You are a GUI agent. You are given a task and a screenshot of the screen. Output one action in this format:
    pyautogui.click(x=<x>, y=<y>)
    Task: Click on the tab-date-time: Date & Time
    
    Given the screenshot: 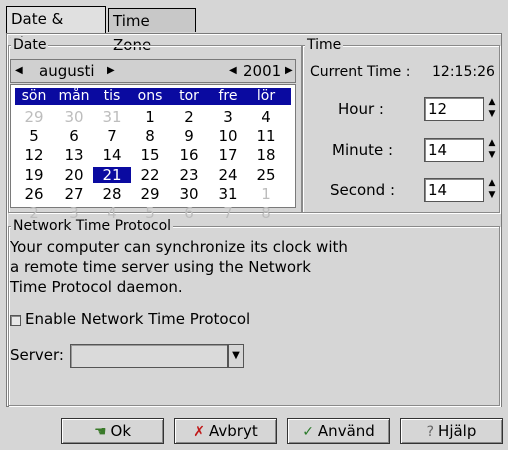 What is the action you would take?
    pyautogui.click(x=56, y=29)
    